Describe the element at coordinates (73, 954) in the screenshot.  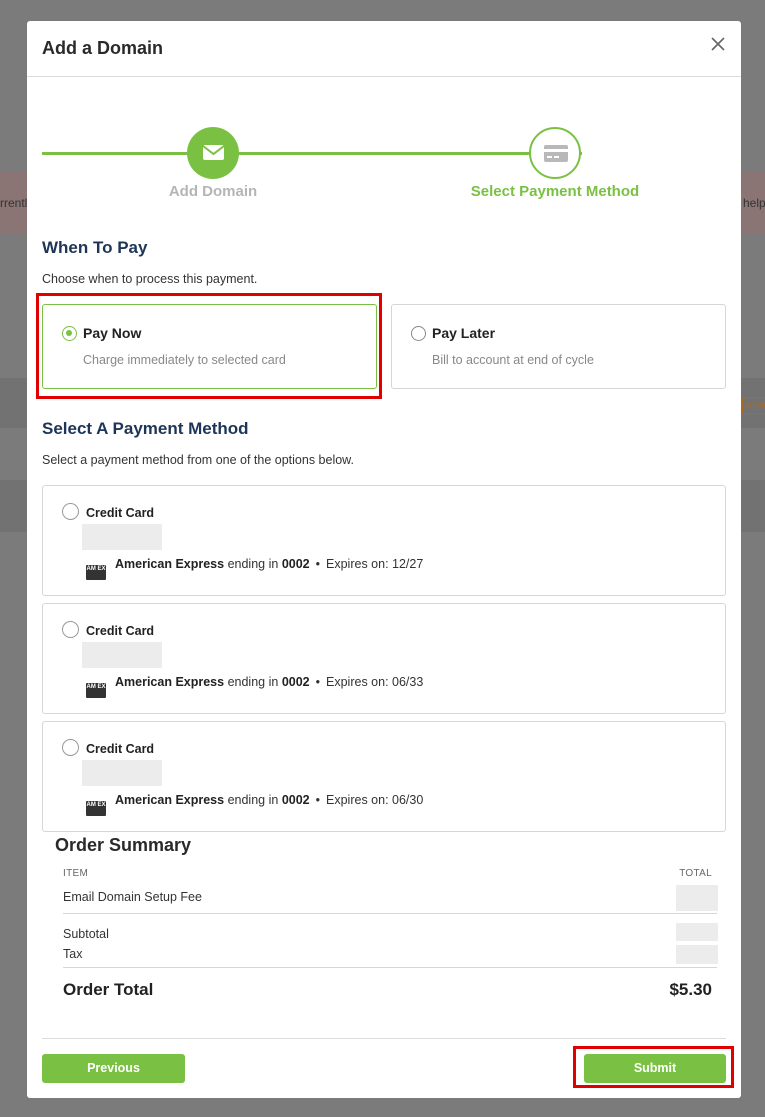
I see `tax-label: Tax` at that location.